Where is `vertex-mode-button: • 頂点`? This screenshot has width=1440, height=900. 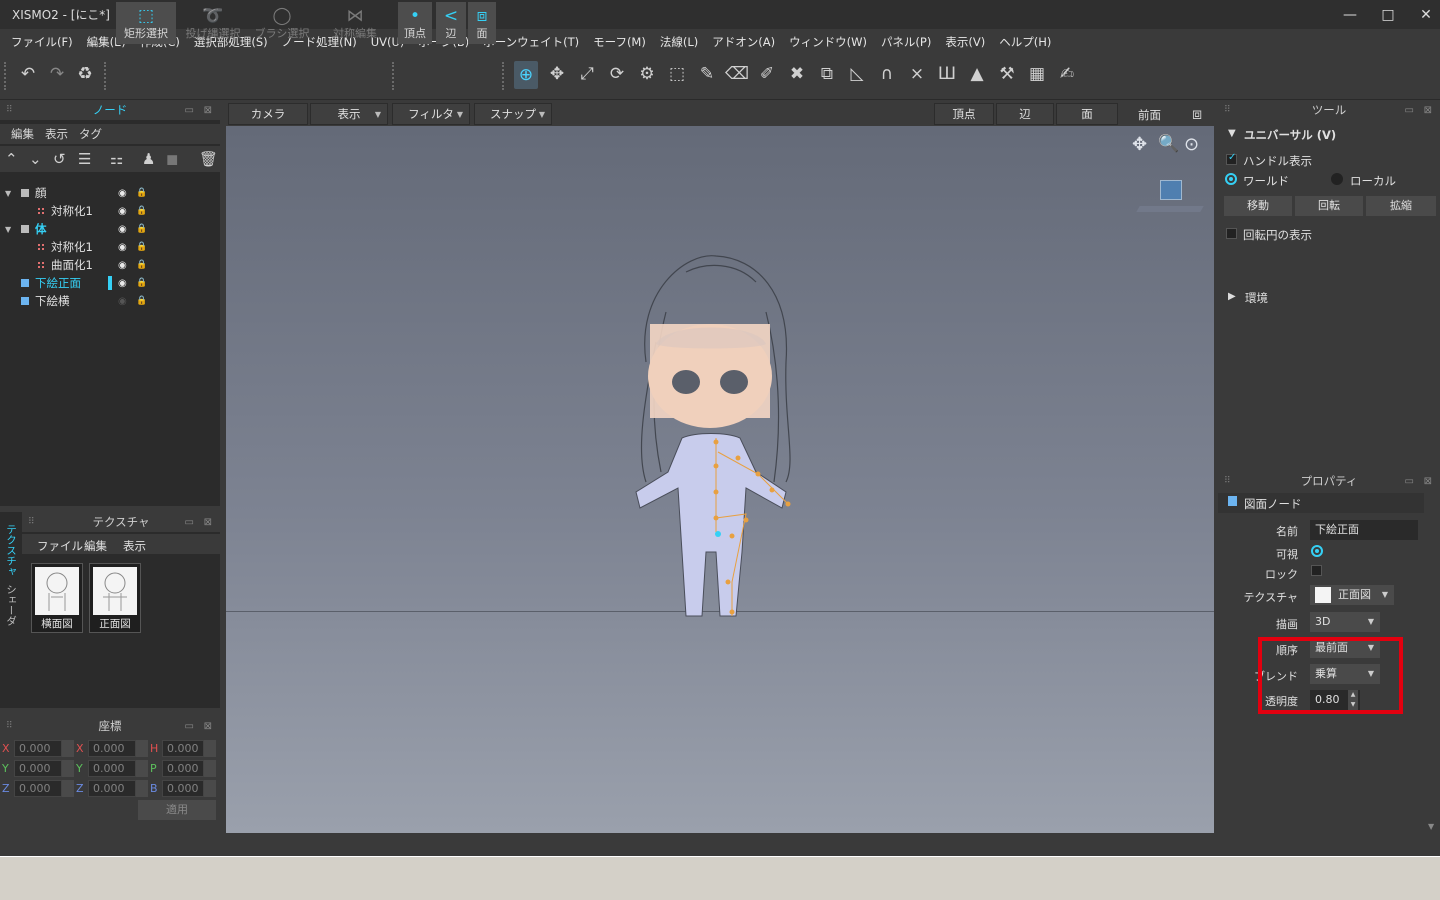 vertex-mode-button: • 頂点 is located at coordinates (415, 23).